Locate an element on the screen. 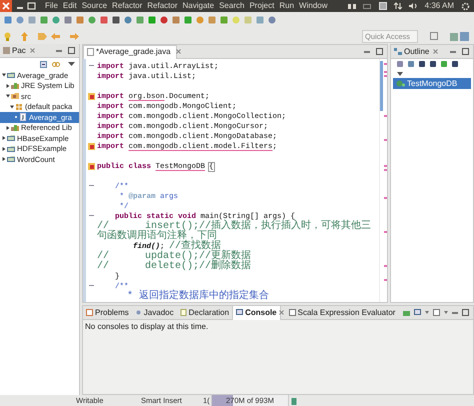  up-arrow-icon is located at coordinates (24, 36).